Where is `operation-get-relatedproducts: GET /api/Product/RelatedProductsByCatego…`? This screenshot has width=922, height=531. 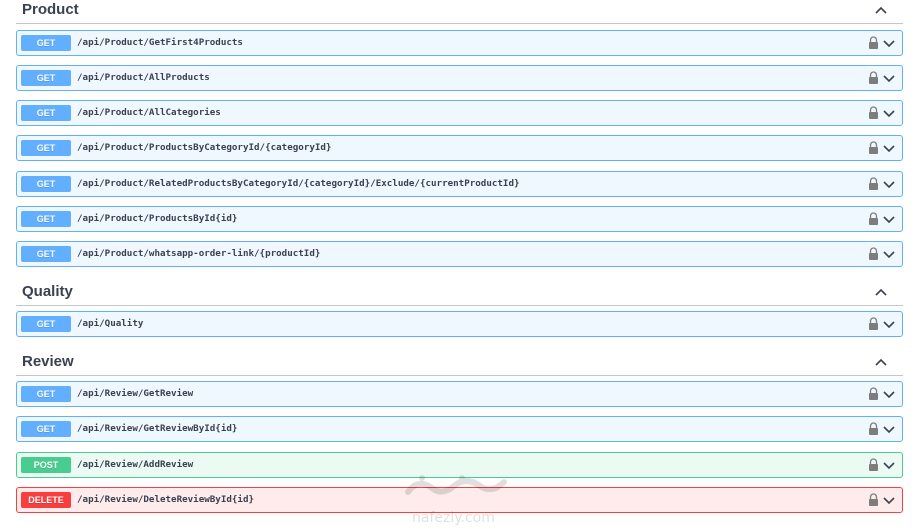
operation-get-relatedproducts: GET /api/Product/RelatedProductsByCatego… is located at coordinates (459, 184).